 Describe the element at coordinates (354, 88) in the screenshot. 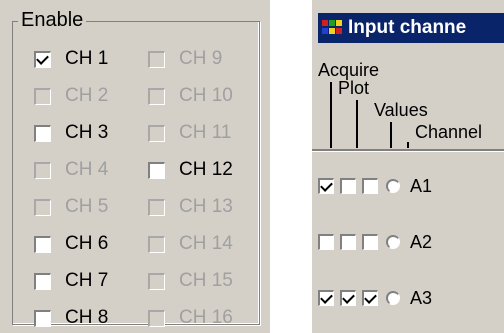

I see `header-plot: Plot` at that location.